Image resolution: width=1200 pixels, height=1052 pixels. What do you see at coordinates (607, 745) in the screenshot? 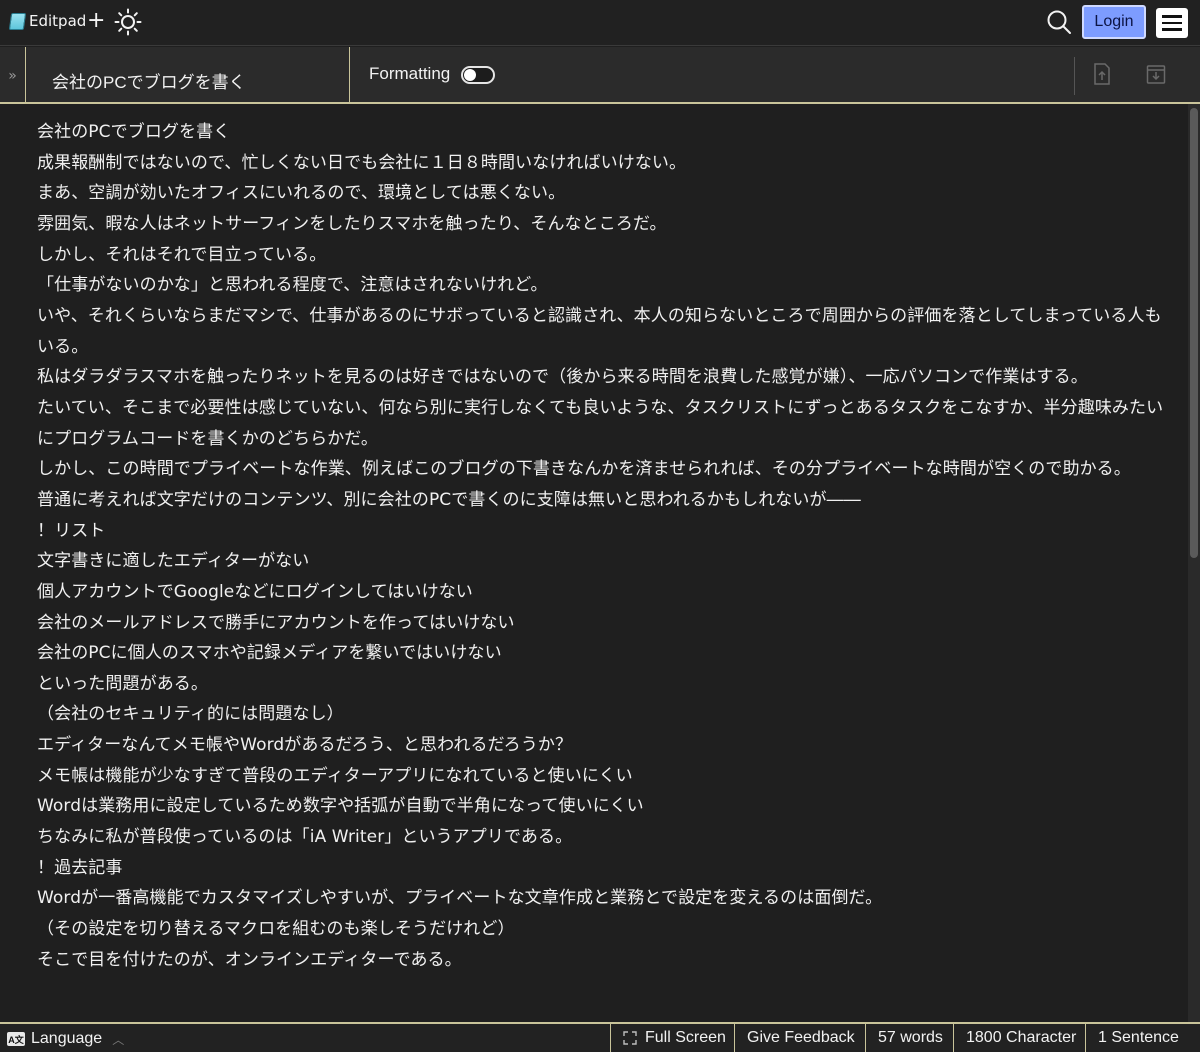
I see `editor-line: エディターなんてメモ帳やWordがあるだろう、と思われるだろうか？` at bounding box center [607, 745].